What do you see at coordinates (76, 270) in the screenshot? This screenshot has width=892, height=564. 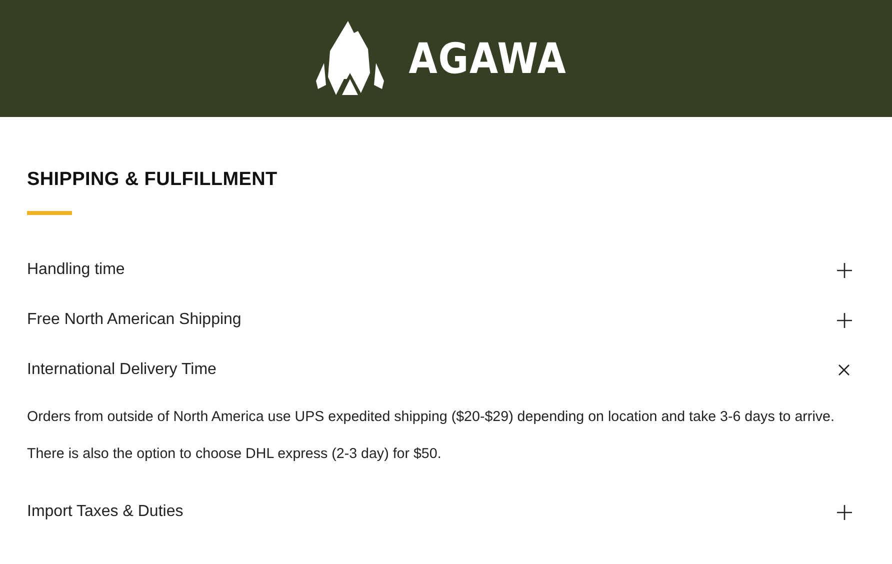 I see `faq-question: Handling time` at bounding box center [76, 270].